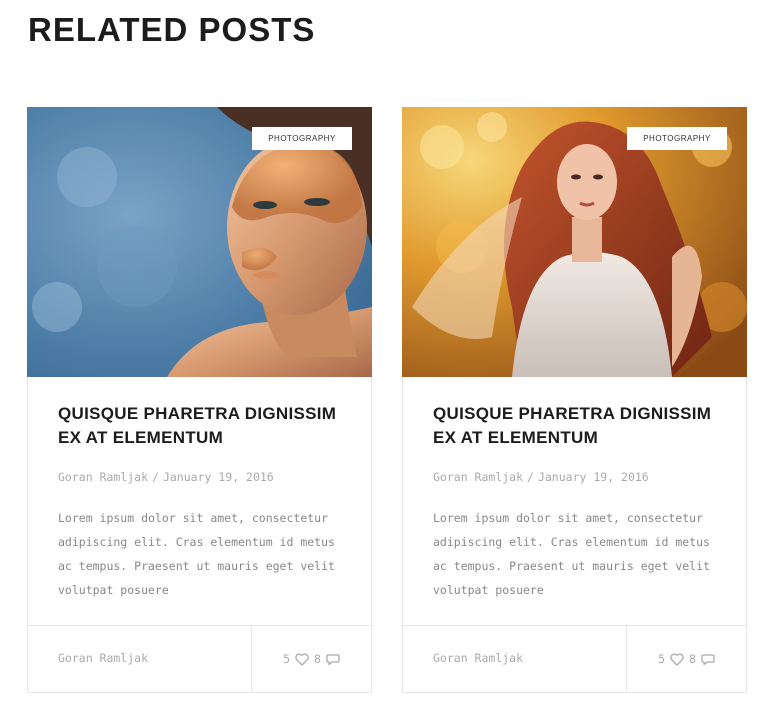 Image resolution: width=770 pixels, height=705 pixels. Describe the element at coordinates (172, 29) in the screenshot. I see `section-title: RELATED POSTS` at that location.